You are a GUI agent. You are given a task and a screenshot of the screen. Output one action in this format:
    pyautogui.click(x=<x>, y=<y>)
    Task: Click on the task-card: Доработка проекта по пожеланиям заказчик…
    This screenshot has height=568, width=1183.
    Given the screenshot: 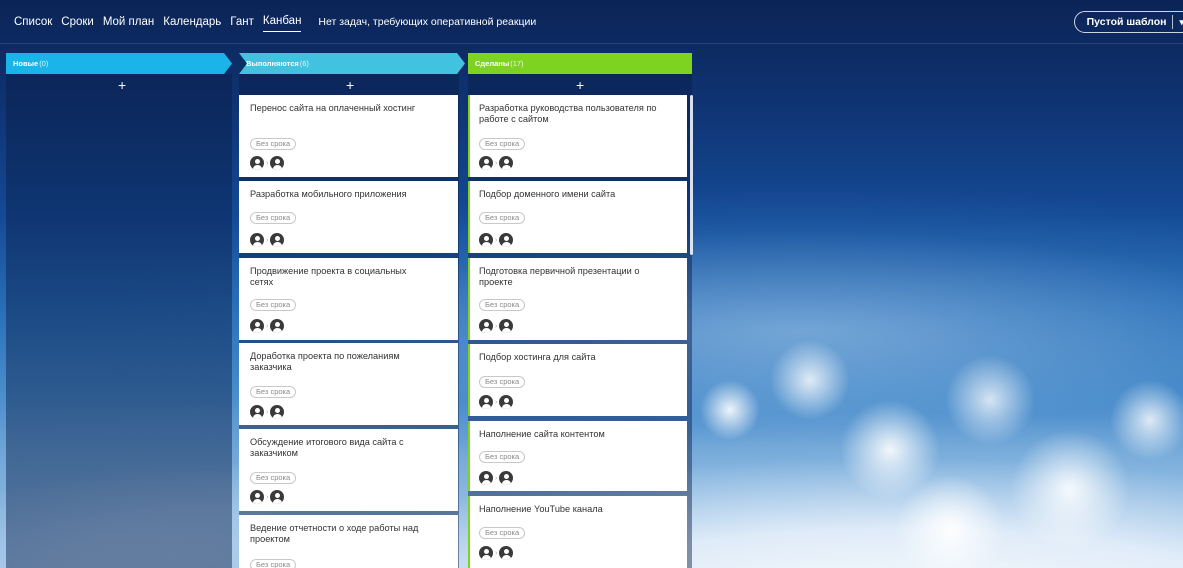 What is the action you would take?
    pyautogui.click(x=348, y=384)
    